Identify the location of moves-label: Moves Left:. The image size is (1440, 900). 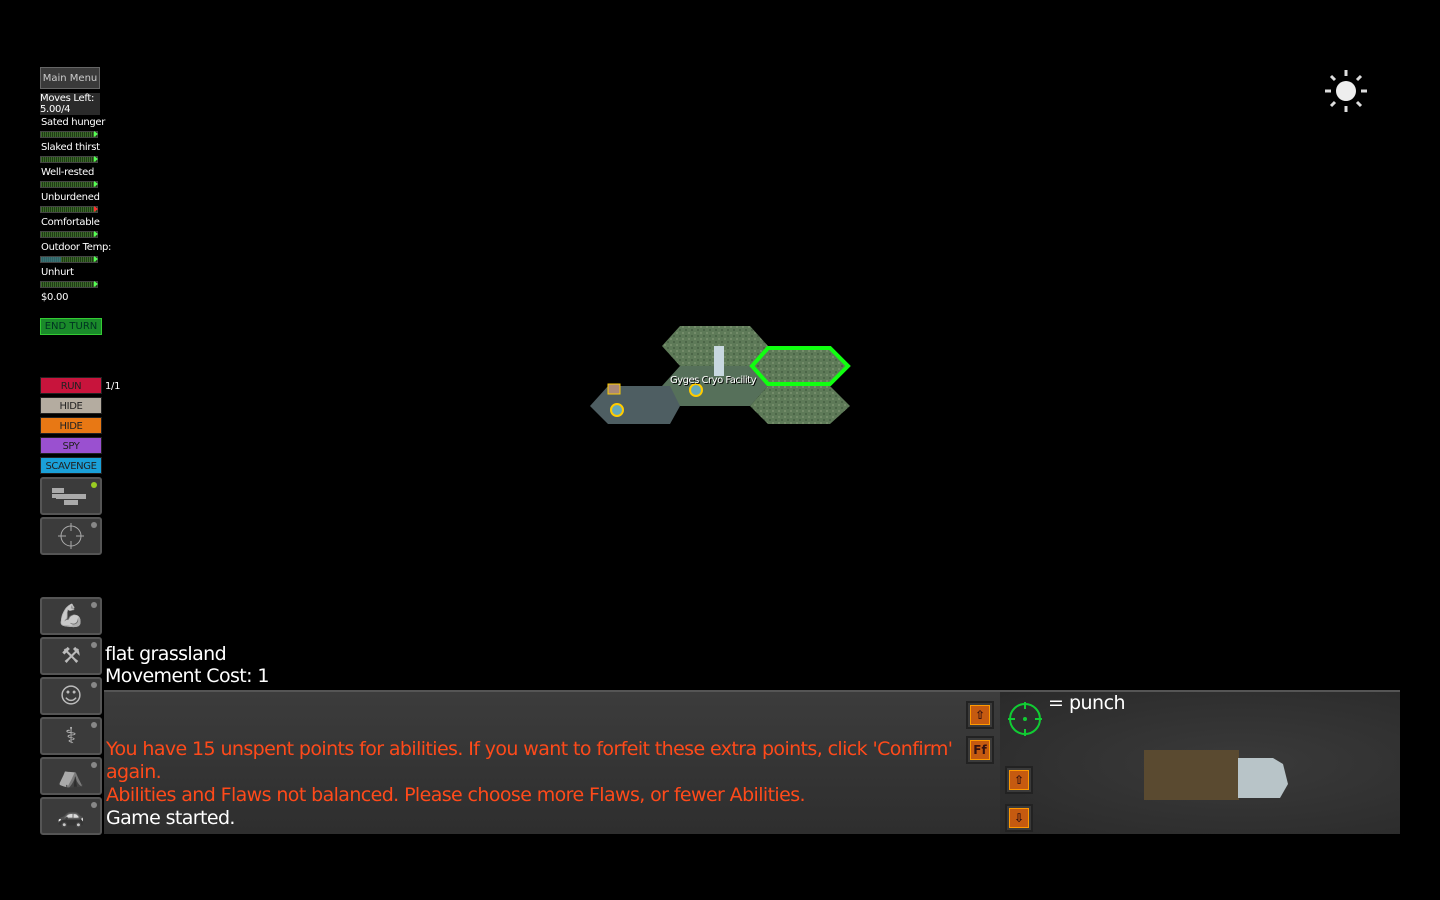
(67, 98).